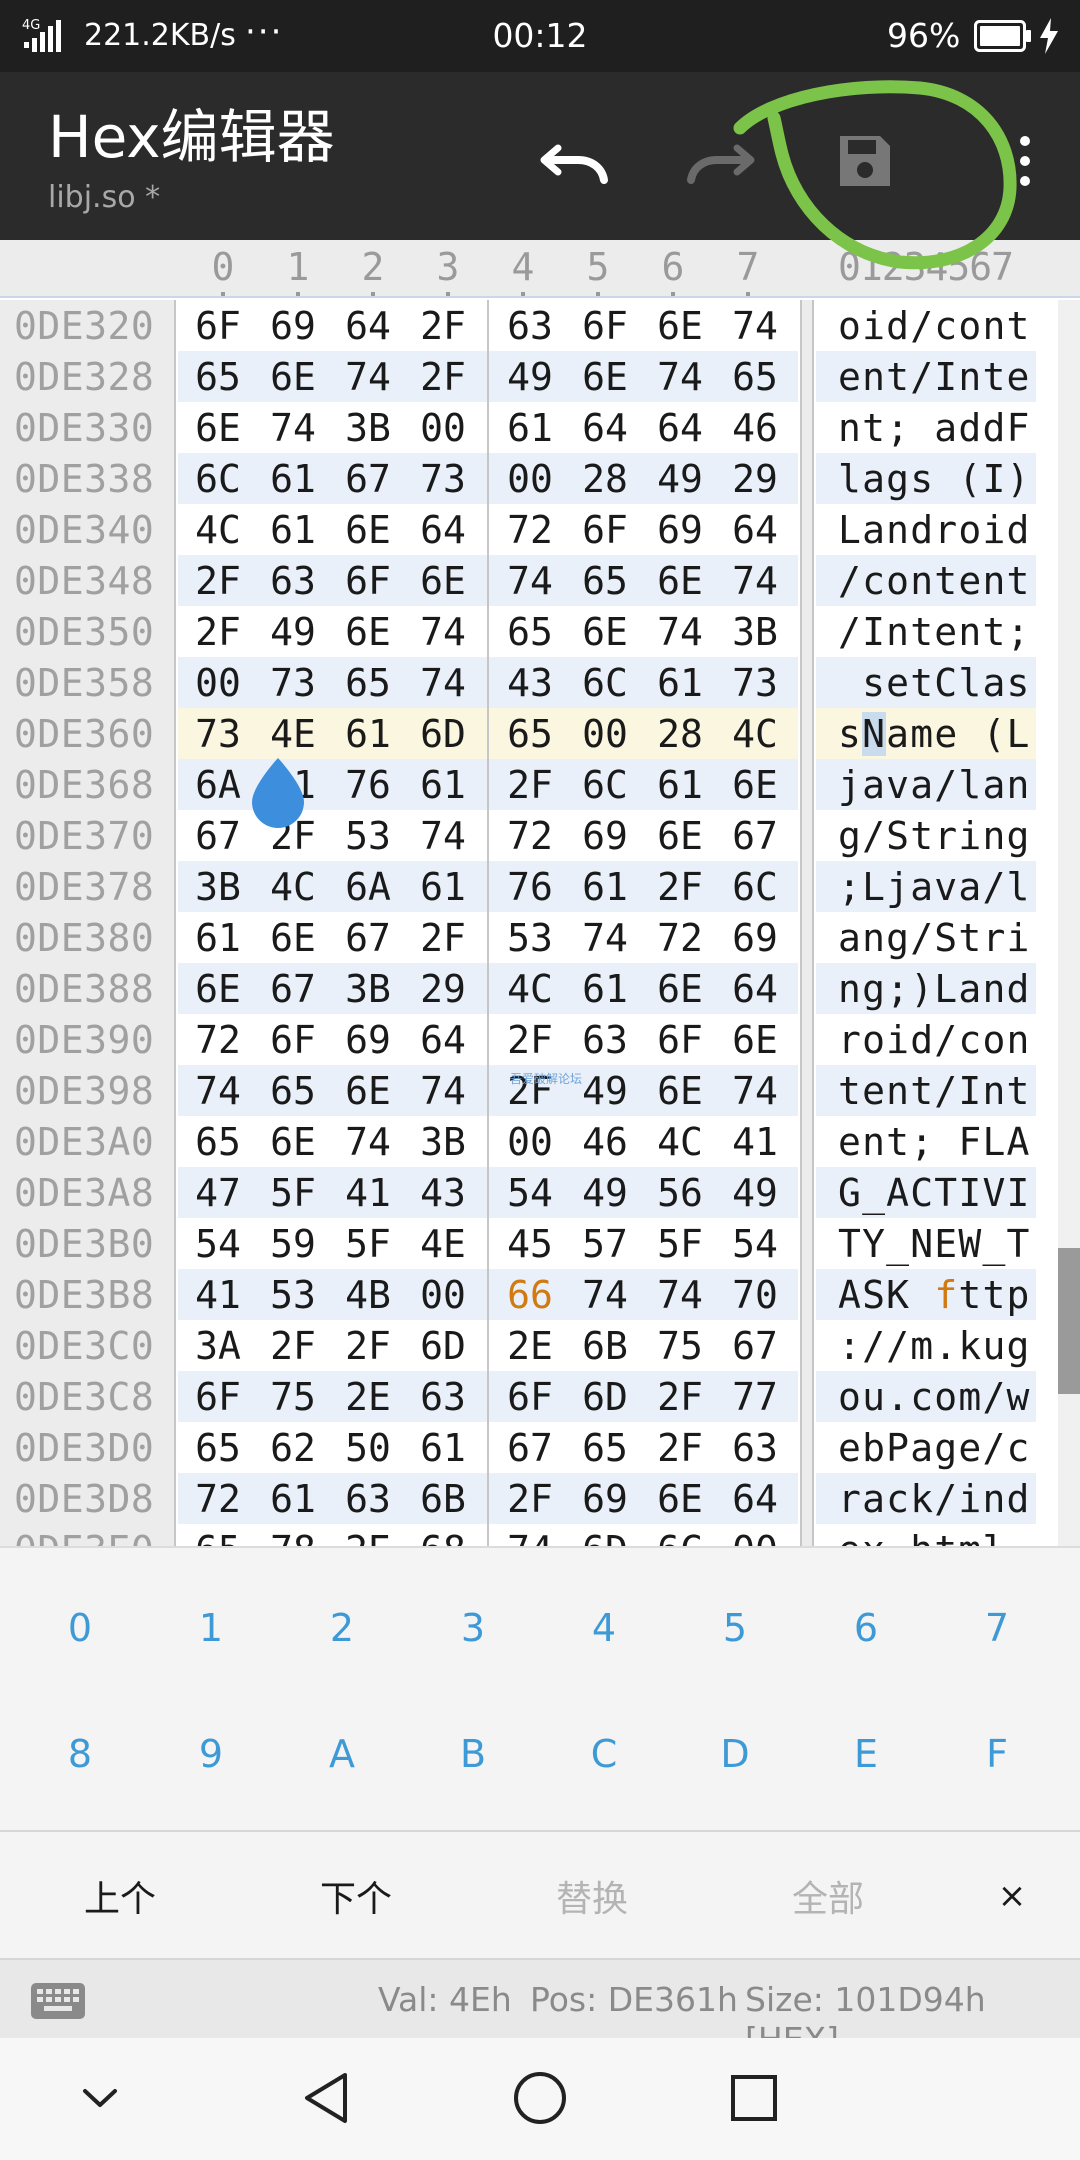  What do you see at coordinates (529, 631) in the screenshot?
I see `hex-row: 0DE350 2F 49 6E 74 65 6E 74 3B/Intent;` at bounding box center [529, 631].